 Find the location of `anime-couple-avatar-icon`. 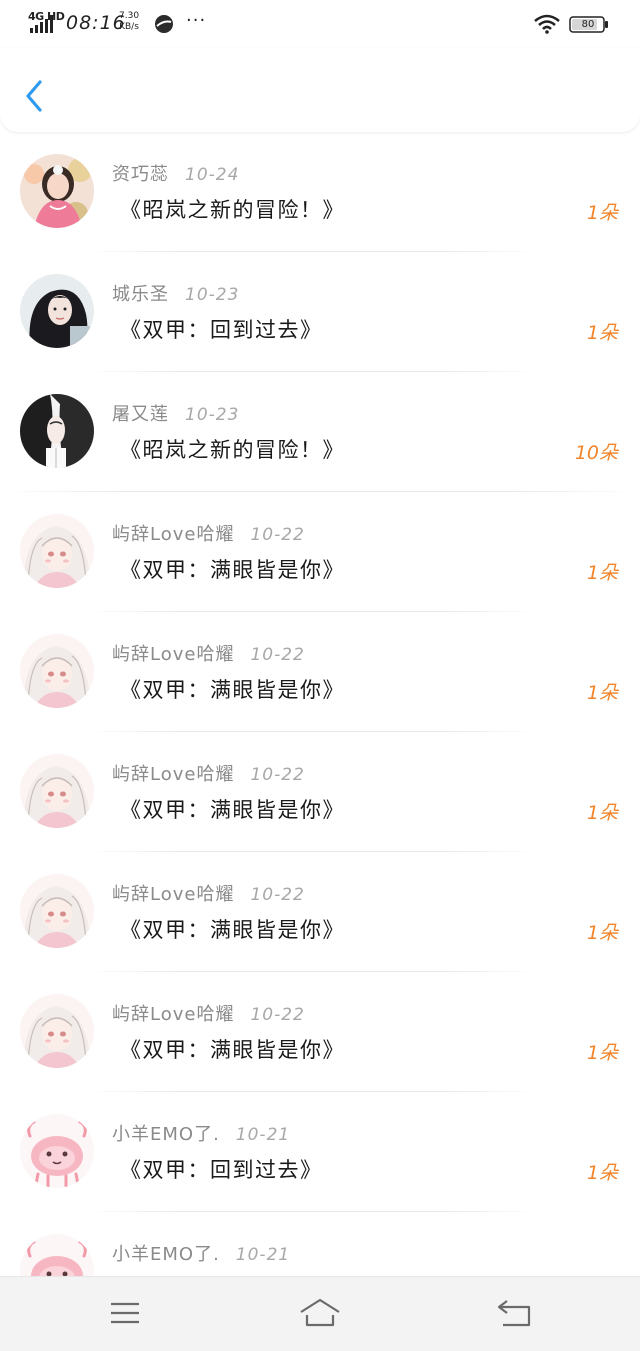

anime-couple-avatar-icon is located at coordinates (57, 431).